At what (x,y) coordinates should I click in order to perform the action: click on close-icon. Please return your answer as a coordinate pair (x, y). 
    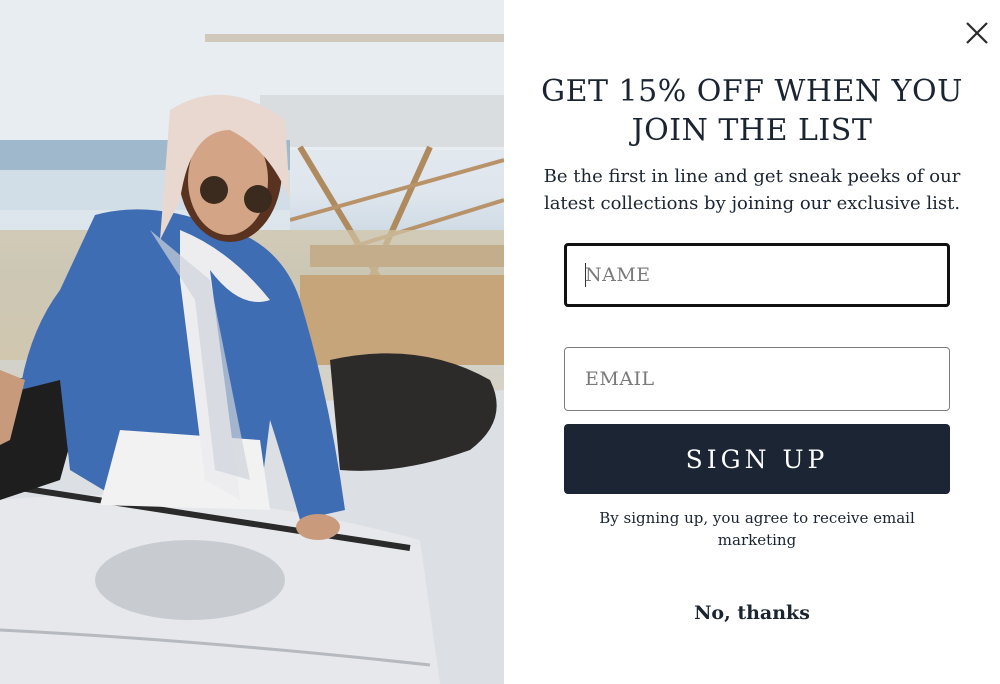
    Looking at the image, I should click on (977, 33).